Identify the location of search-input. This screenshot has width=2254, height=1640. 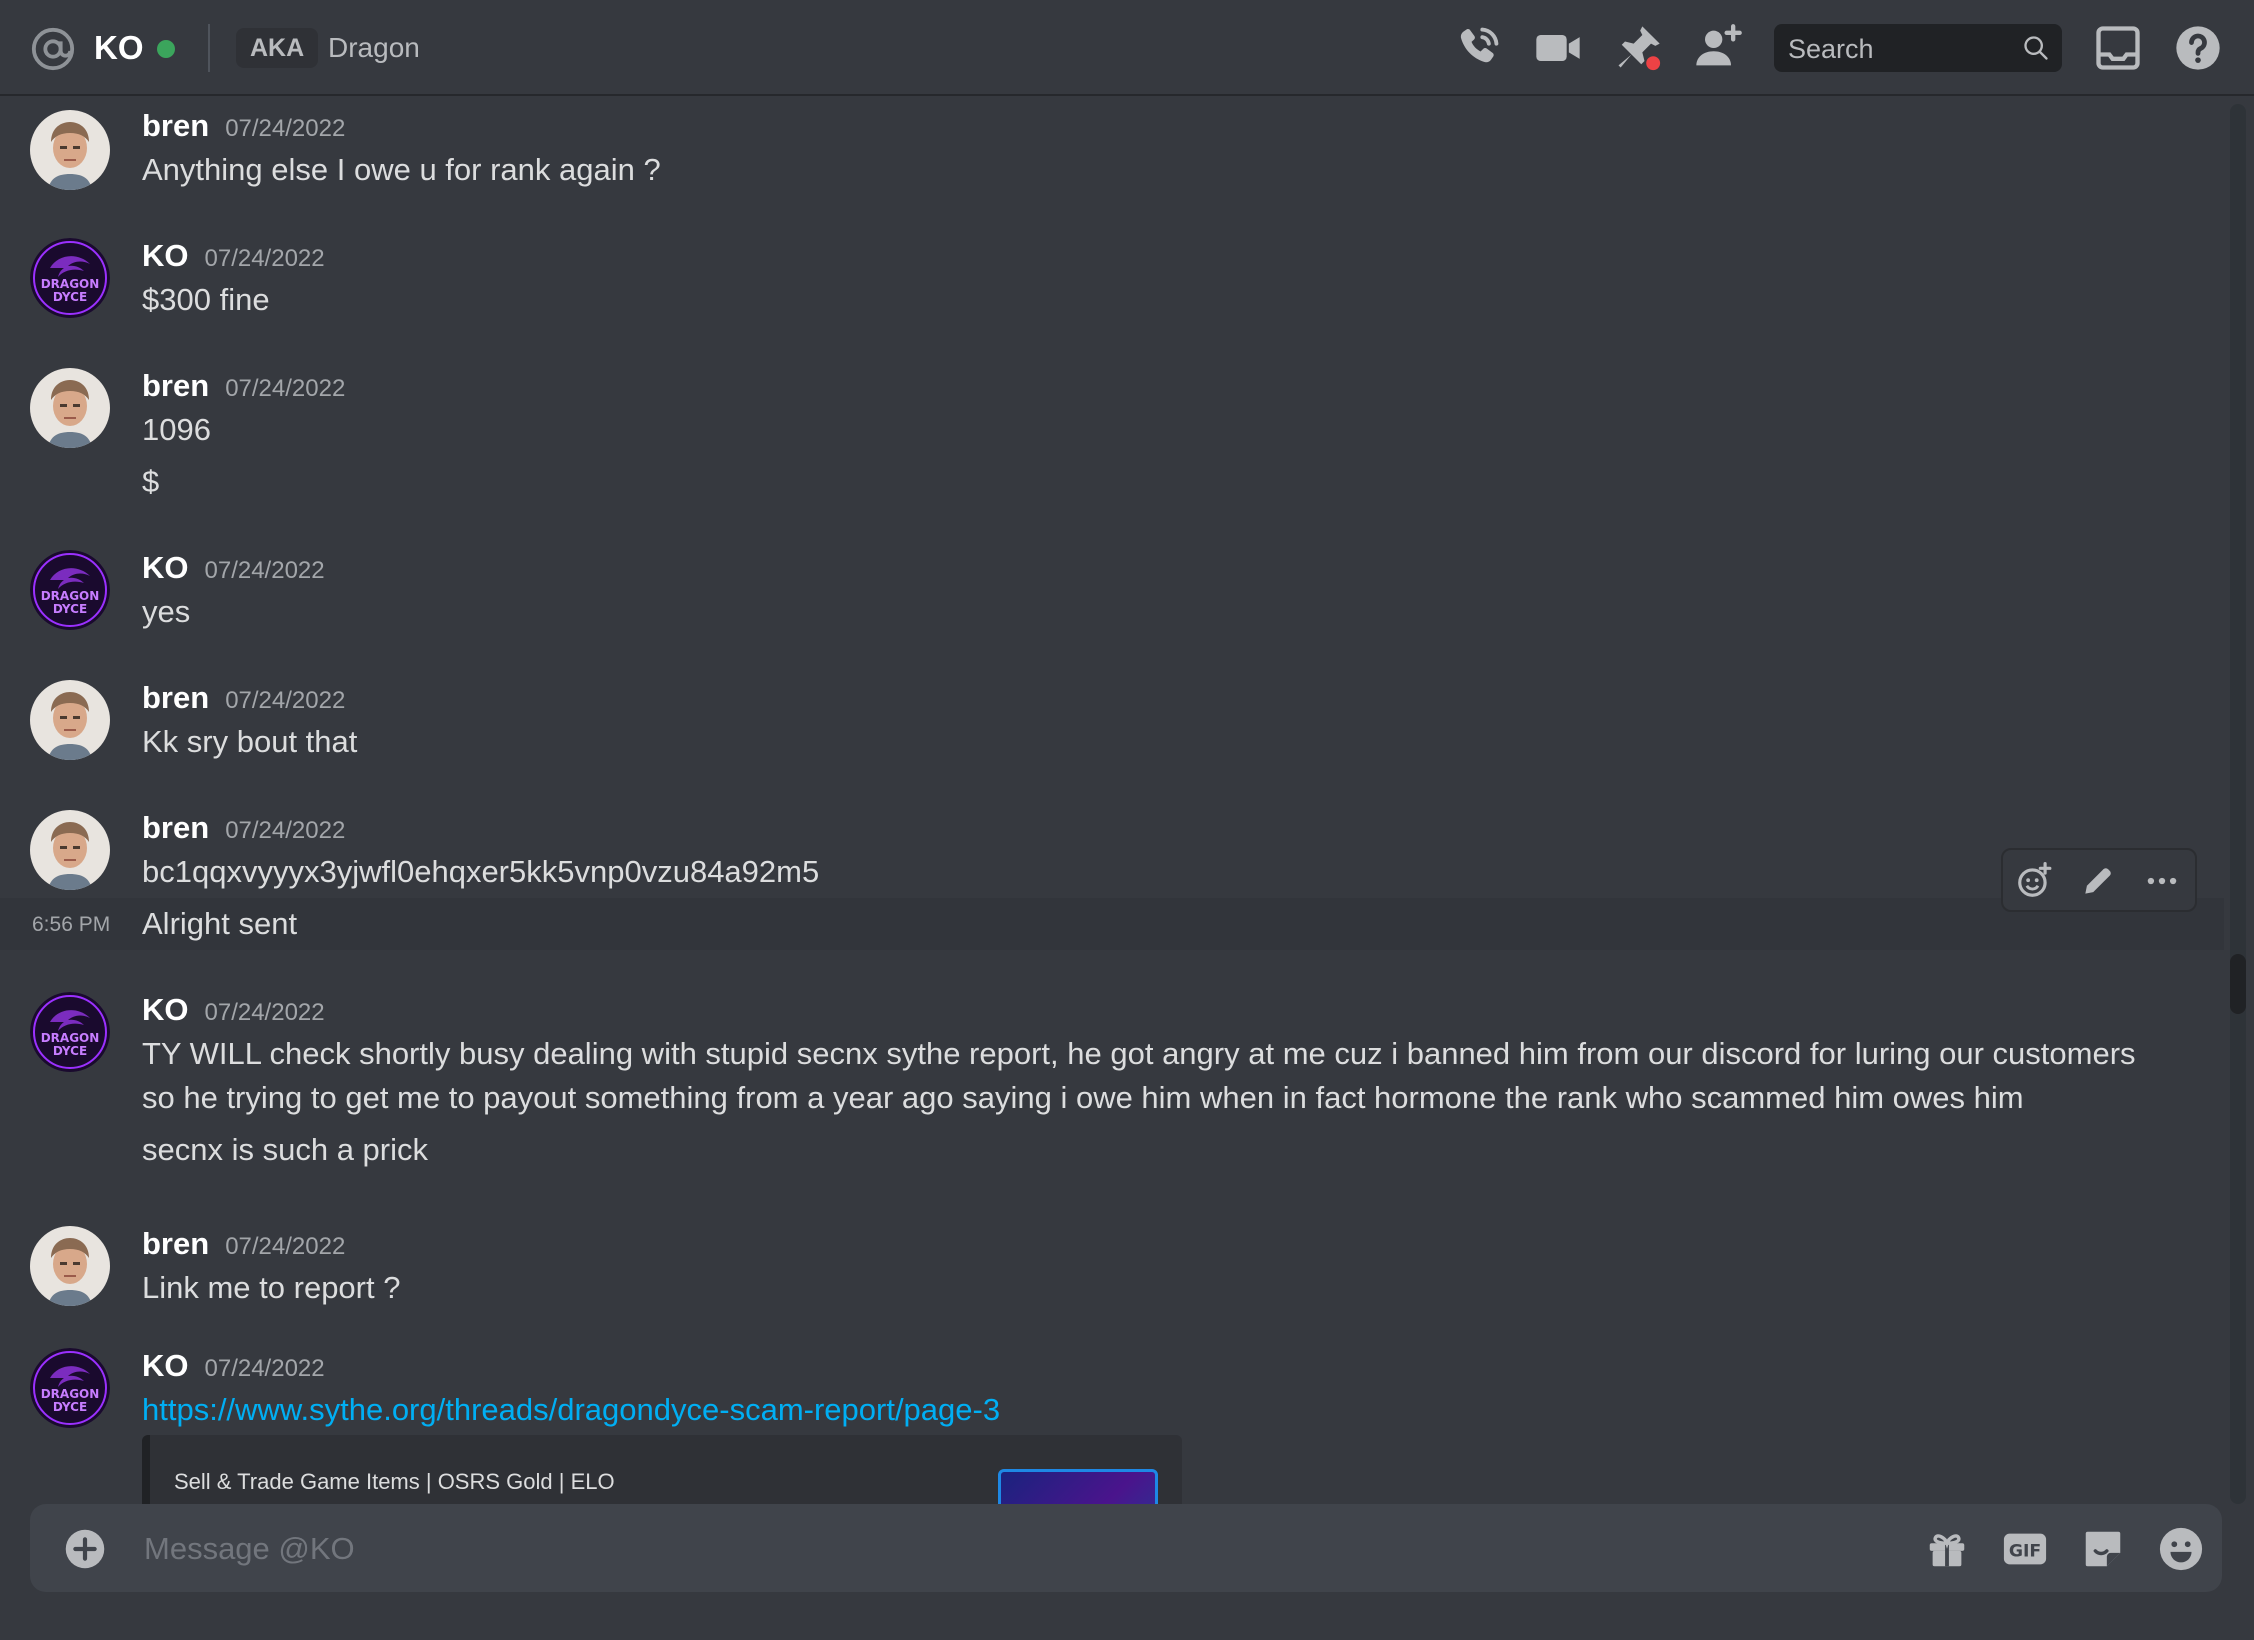
(1903, 49).